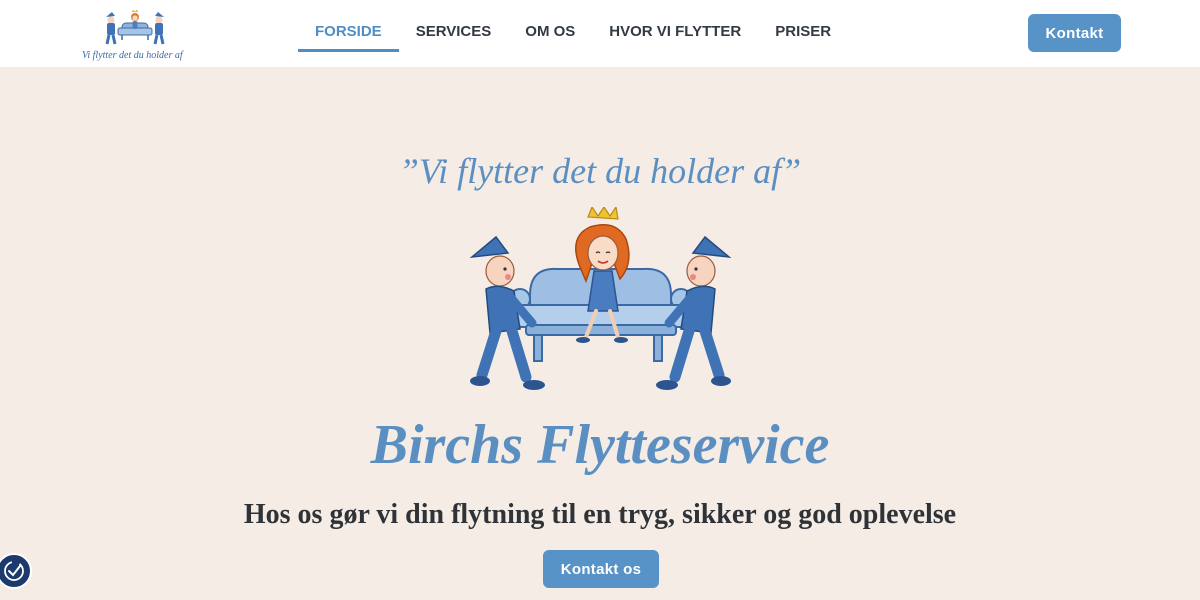 The height and width of the screenshot is (600, 1200). I want to click on nav-item-forside: FORSIDE, so click(348, 32).